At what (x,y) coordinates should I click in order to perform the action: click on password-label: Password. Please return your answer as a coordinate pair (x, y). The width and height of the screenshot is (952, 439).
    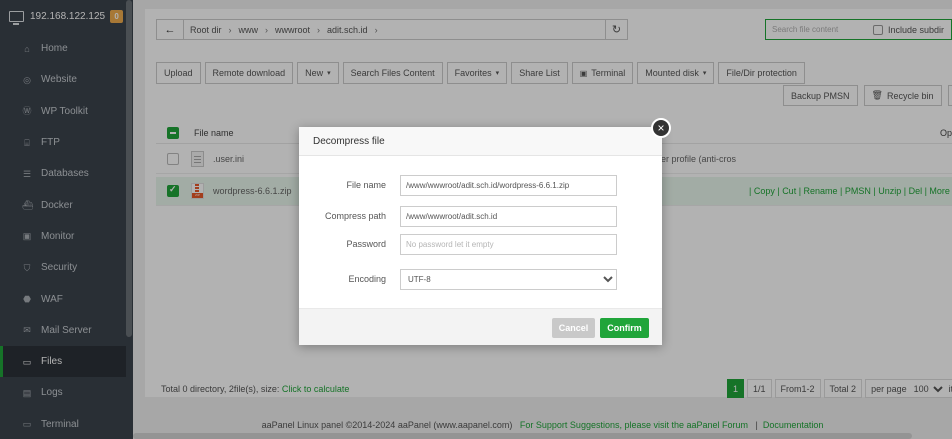
    Looking at the image, I should click on (366, 244).